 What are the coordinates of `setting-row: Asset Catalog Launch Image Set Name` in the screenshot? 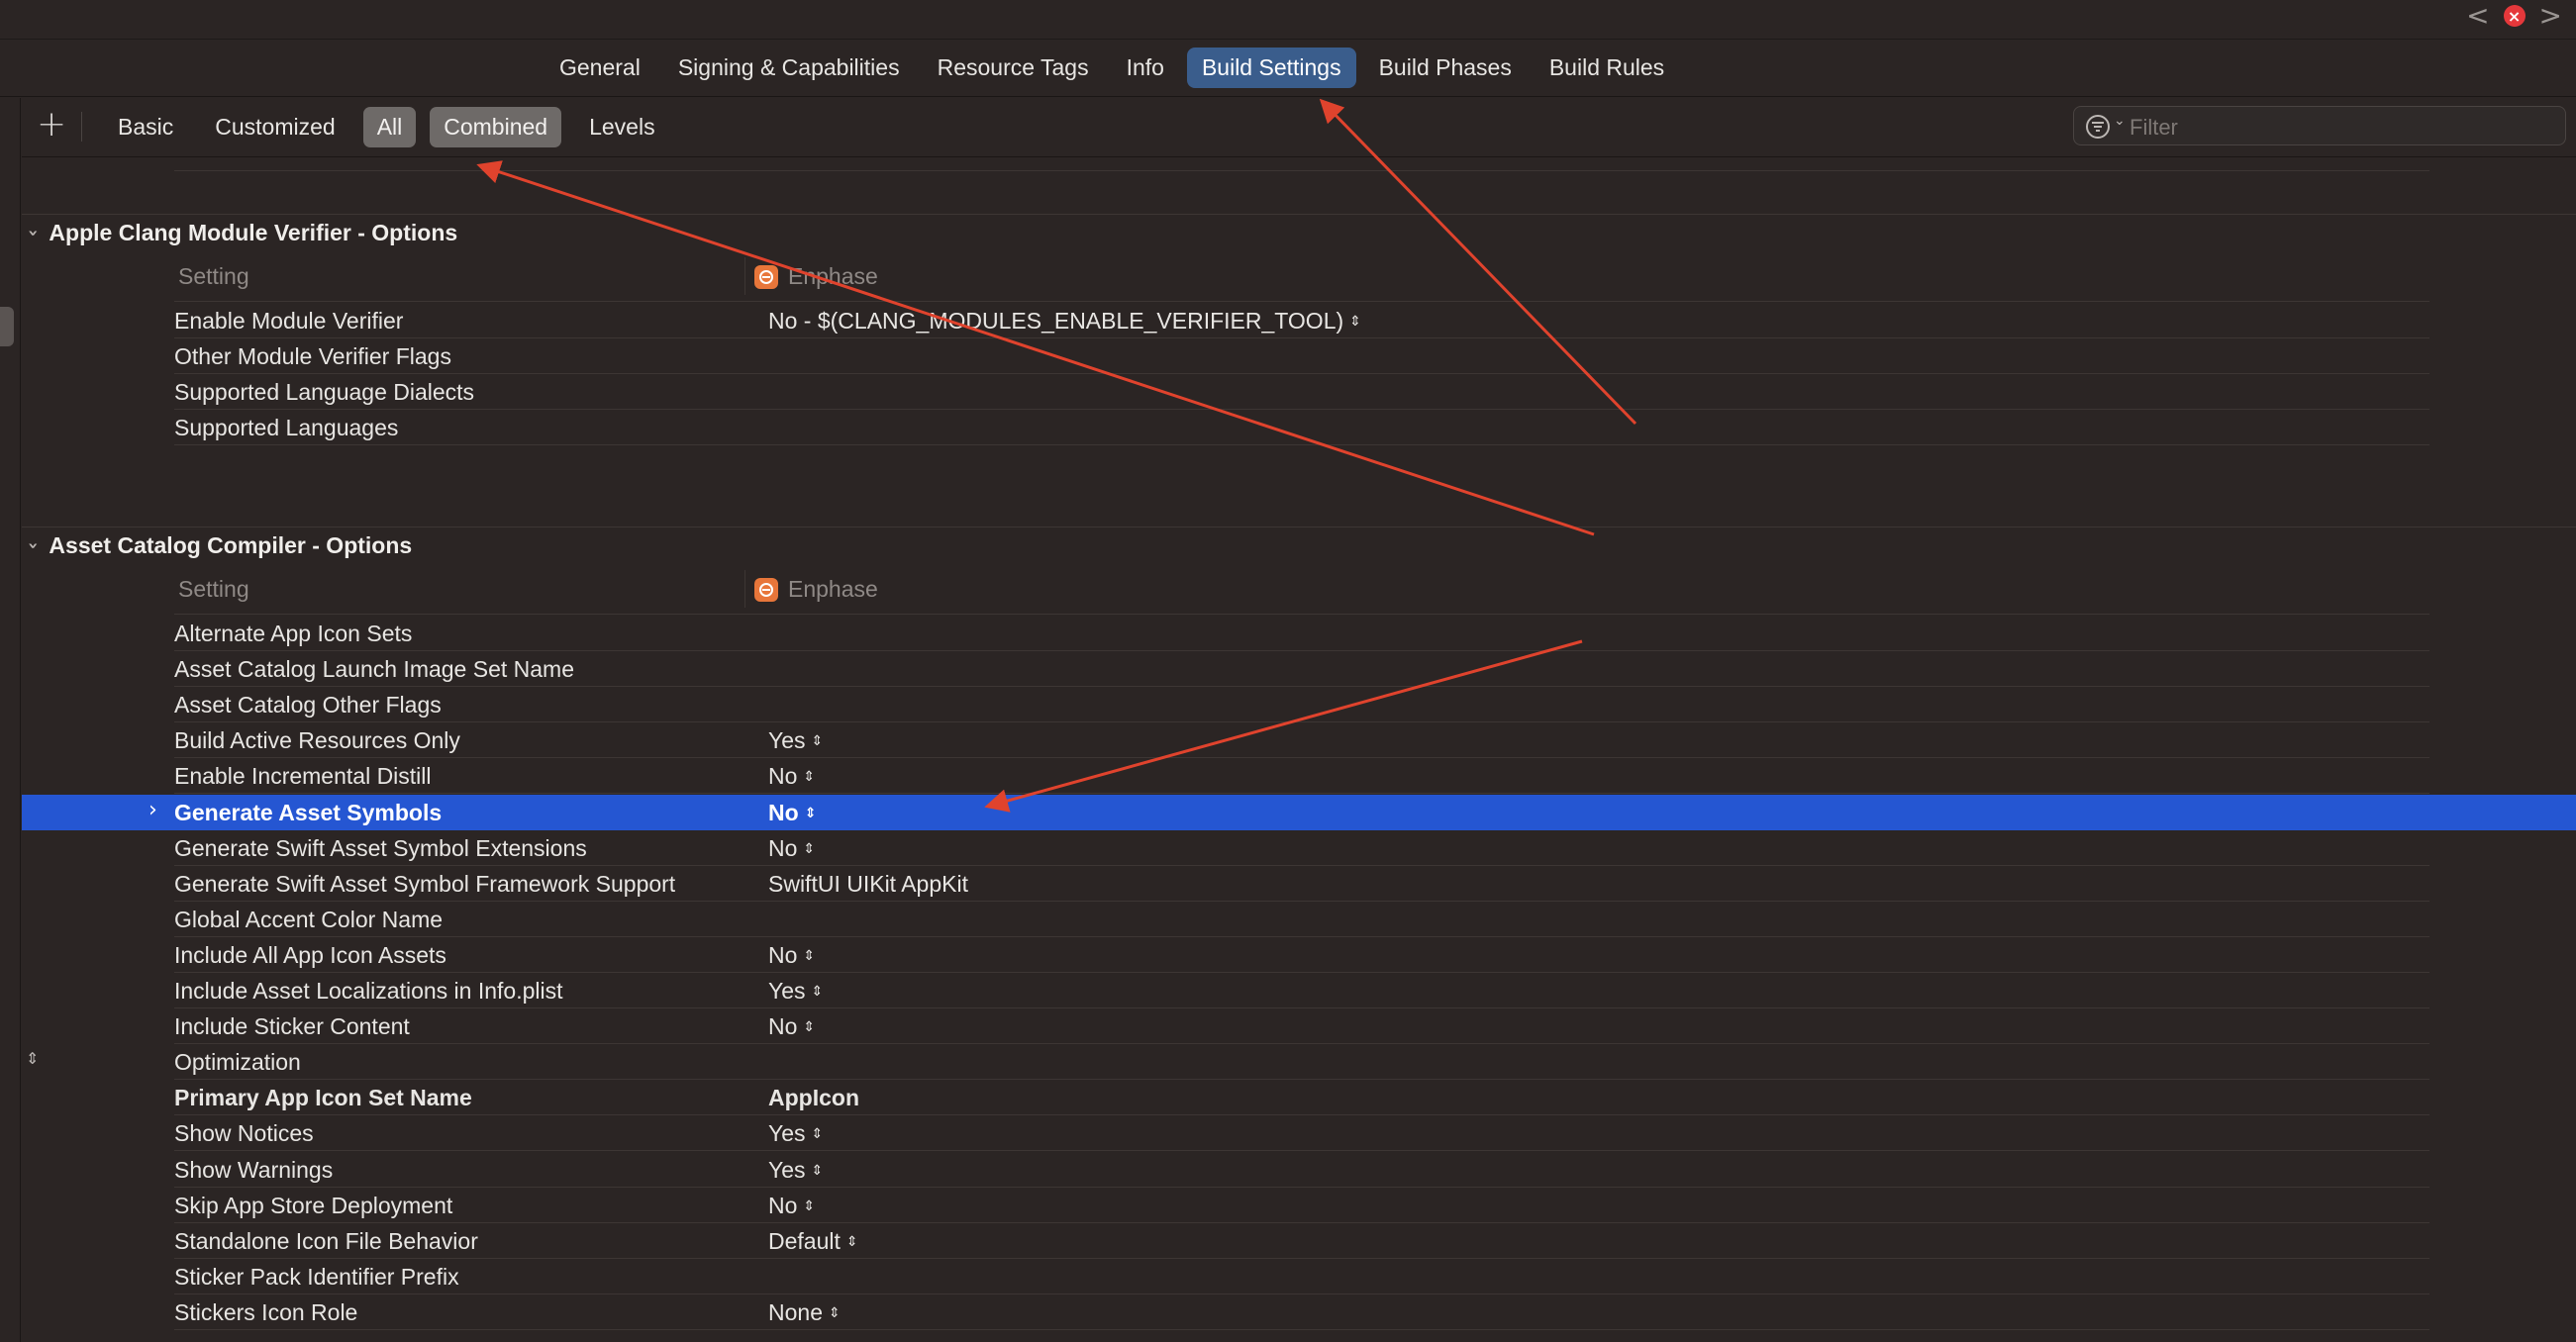 It's located at (1299, 669).